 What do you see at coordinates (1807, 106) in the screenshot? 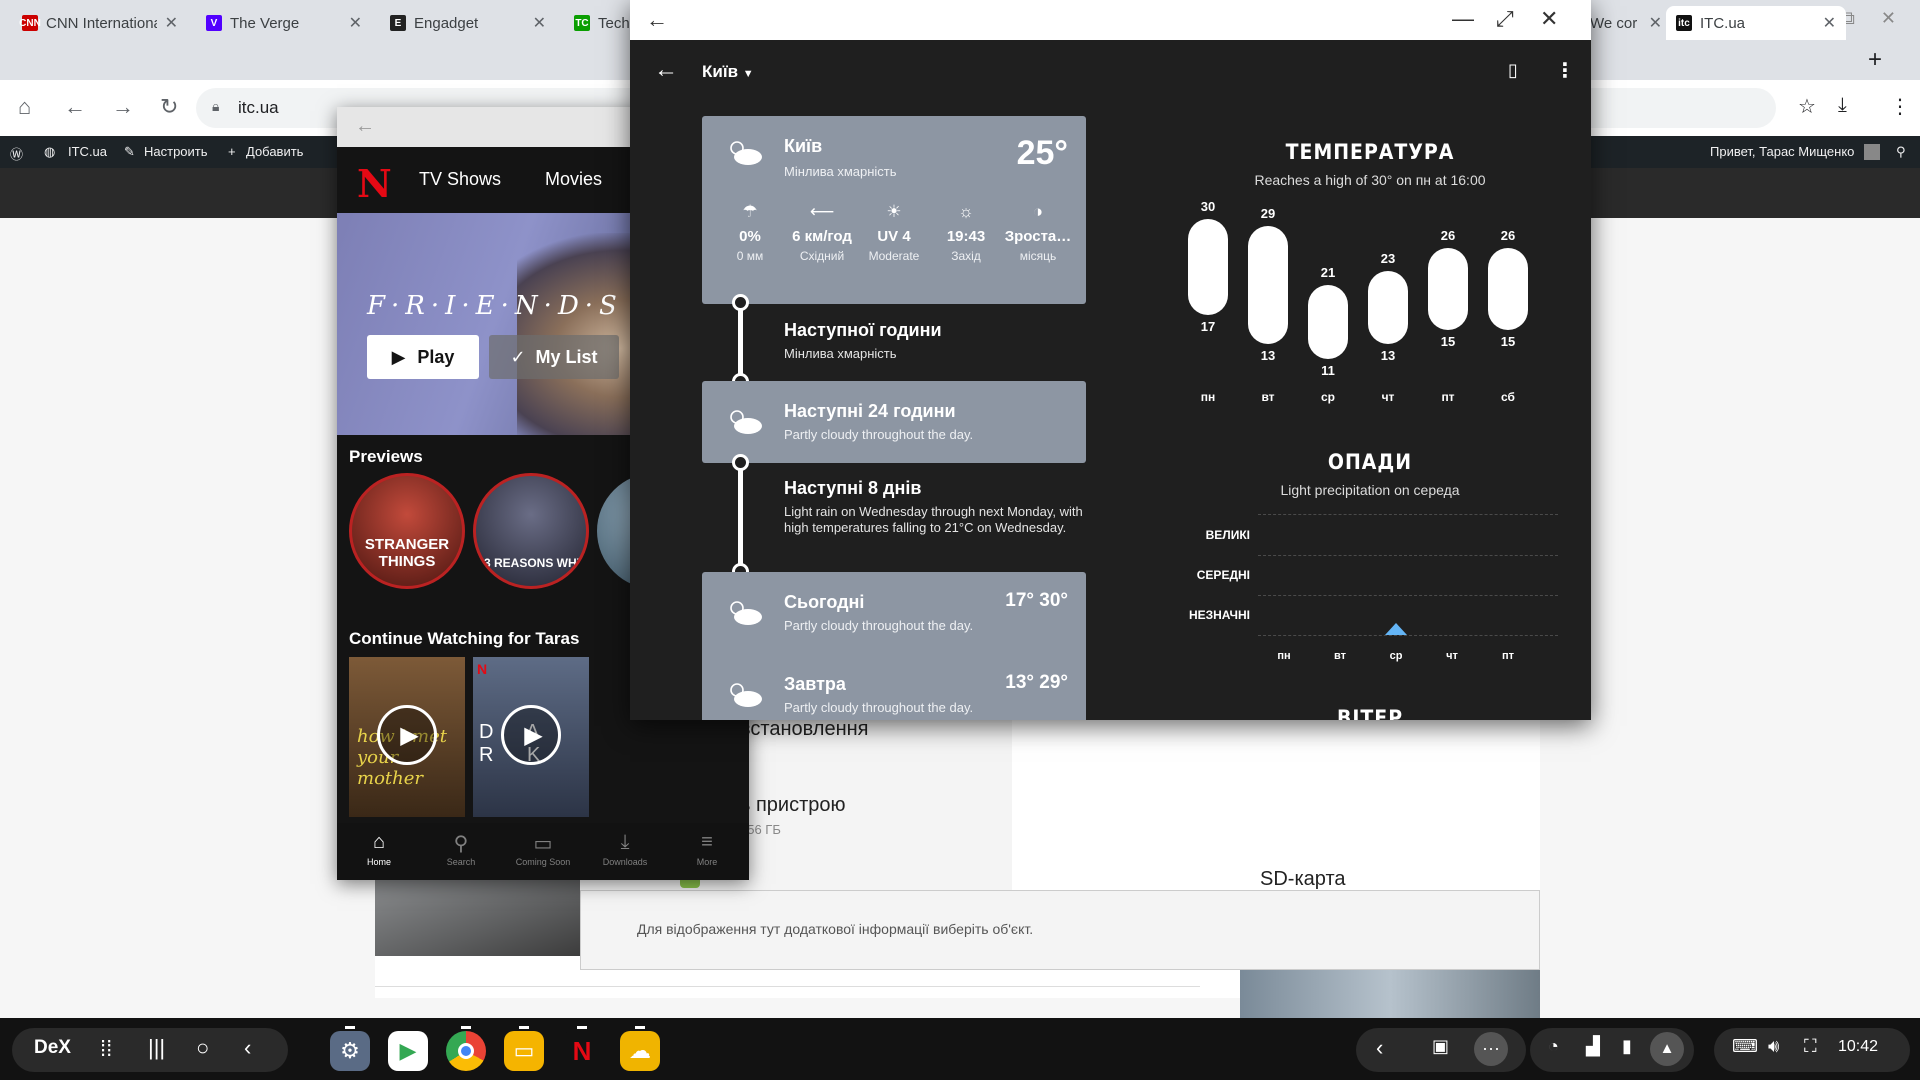
I see `star-icon: ☆` at bounding box center [1807, 106].